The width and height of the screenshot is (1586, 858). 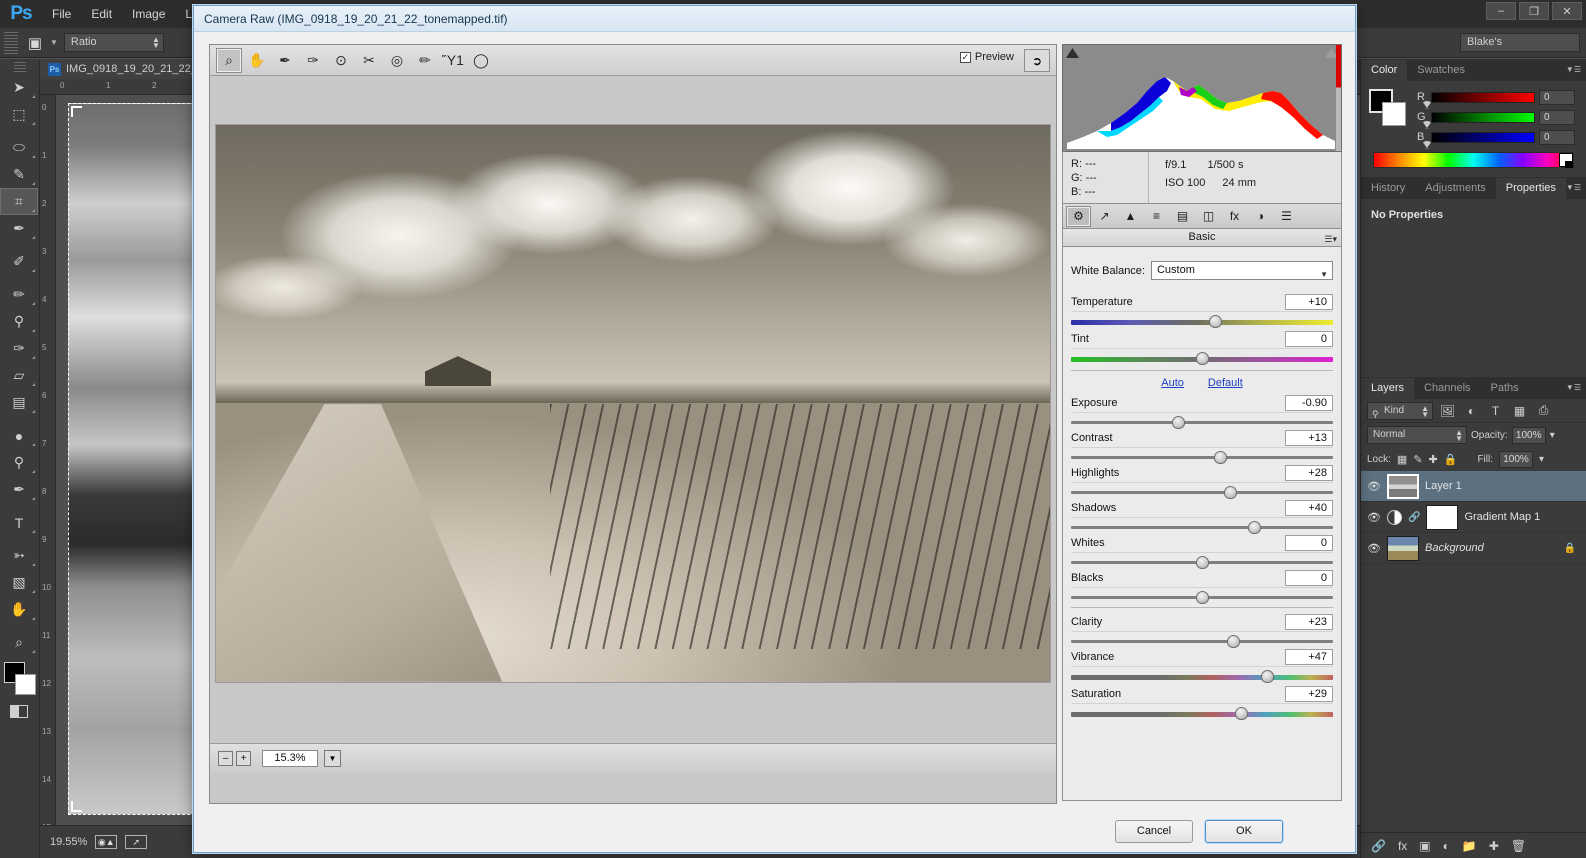 I want to click on tab-properties: Properties, so click(x=1530, y=188).